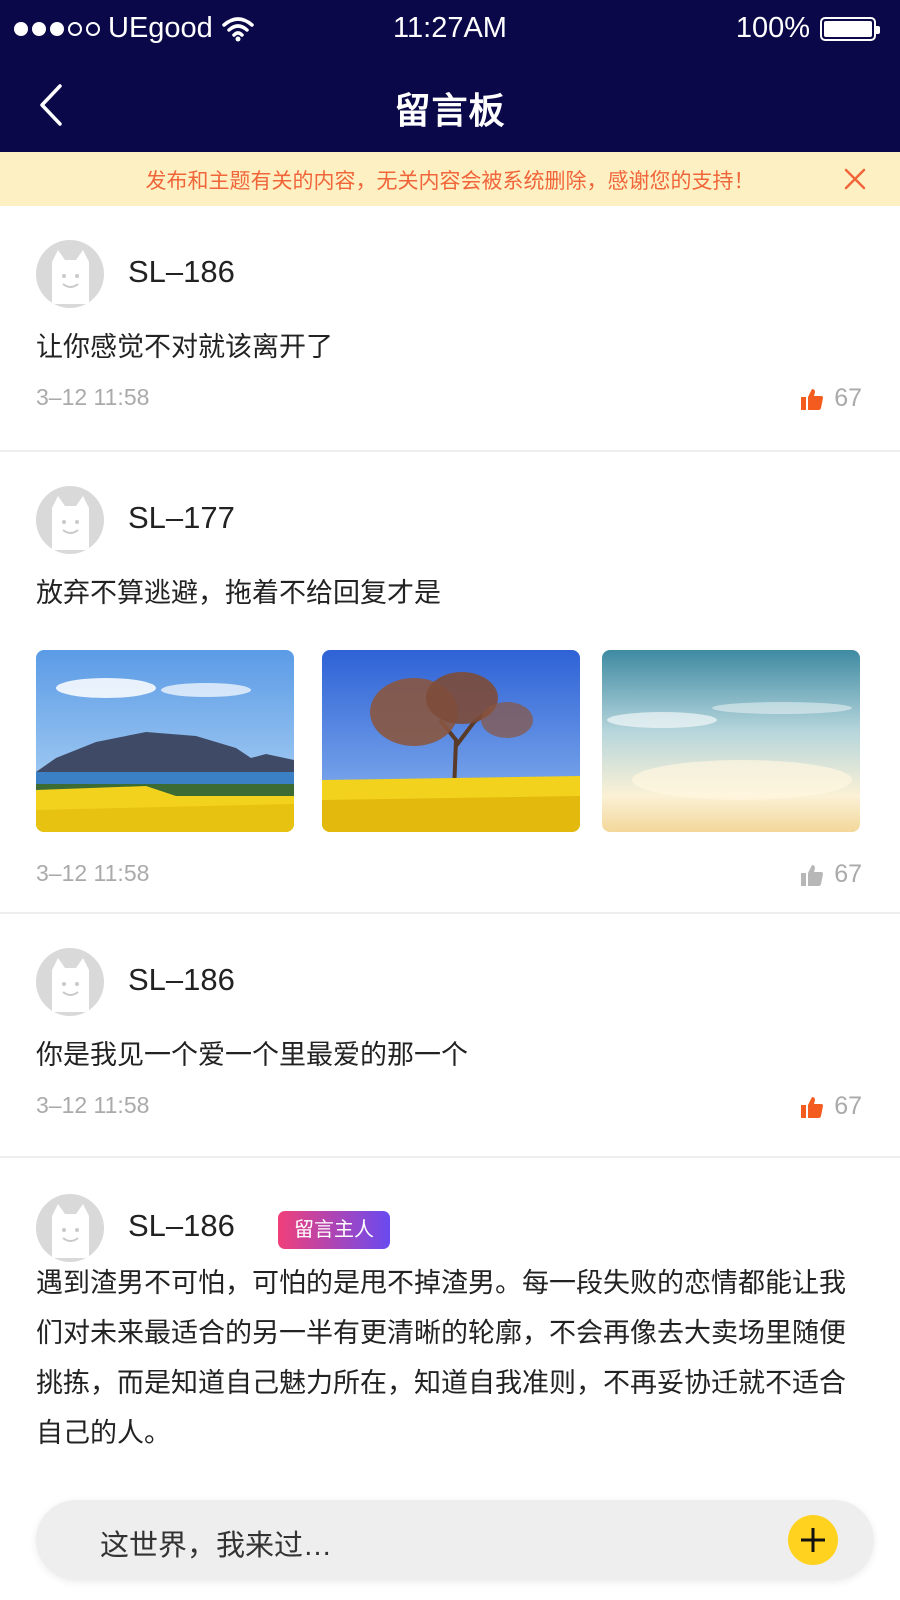 The image size is (900, 1600). Describe the element at coordinates (450, 181) in the screenshot. I see `notice-text: 发布和主题有关的内容，无关内容会被系统删除，感谢您的支持！` at that location.